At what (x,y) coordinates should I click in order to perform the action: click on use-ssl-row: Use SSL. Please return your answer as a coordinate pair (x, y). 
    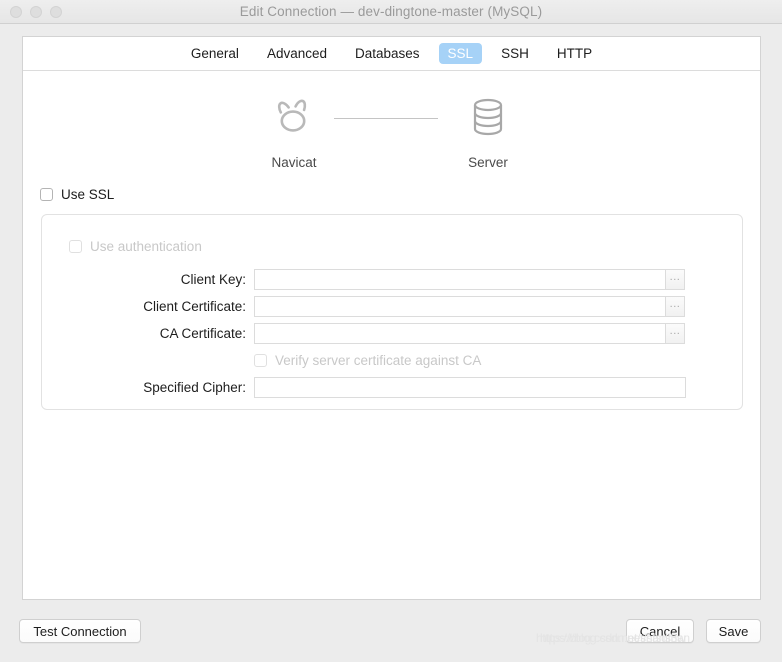
    Looking at the image, I should click on (77, 194).